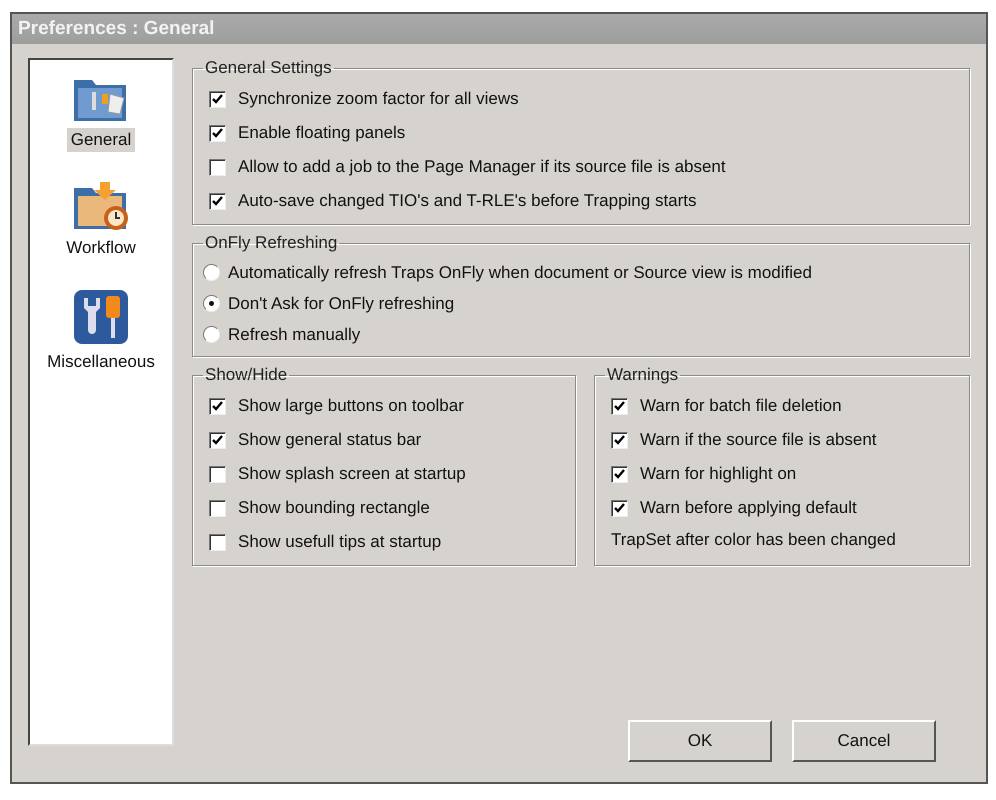 Image resolution: width=996 pixels, height=800 pixels. Describe the element at coordinates (387, 474) in the screenshot. I see `checkbox-option: Show splash screen at startup` at that location.